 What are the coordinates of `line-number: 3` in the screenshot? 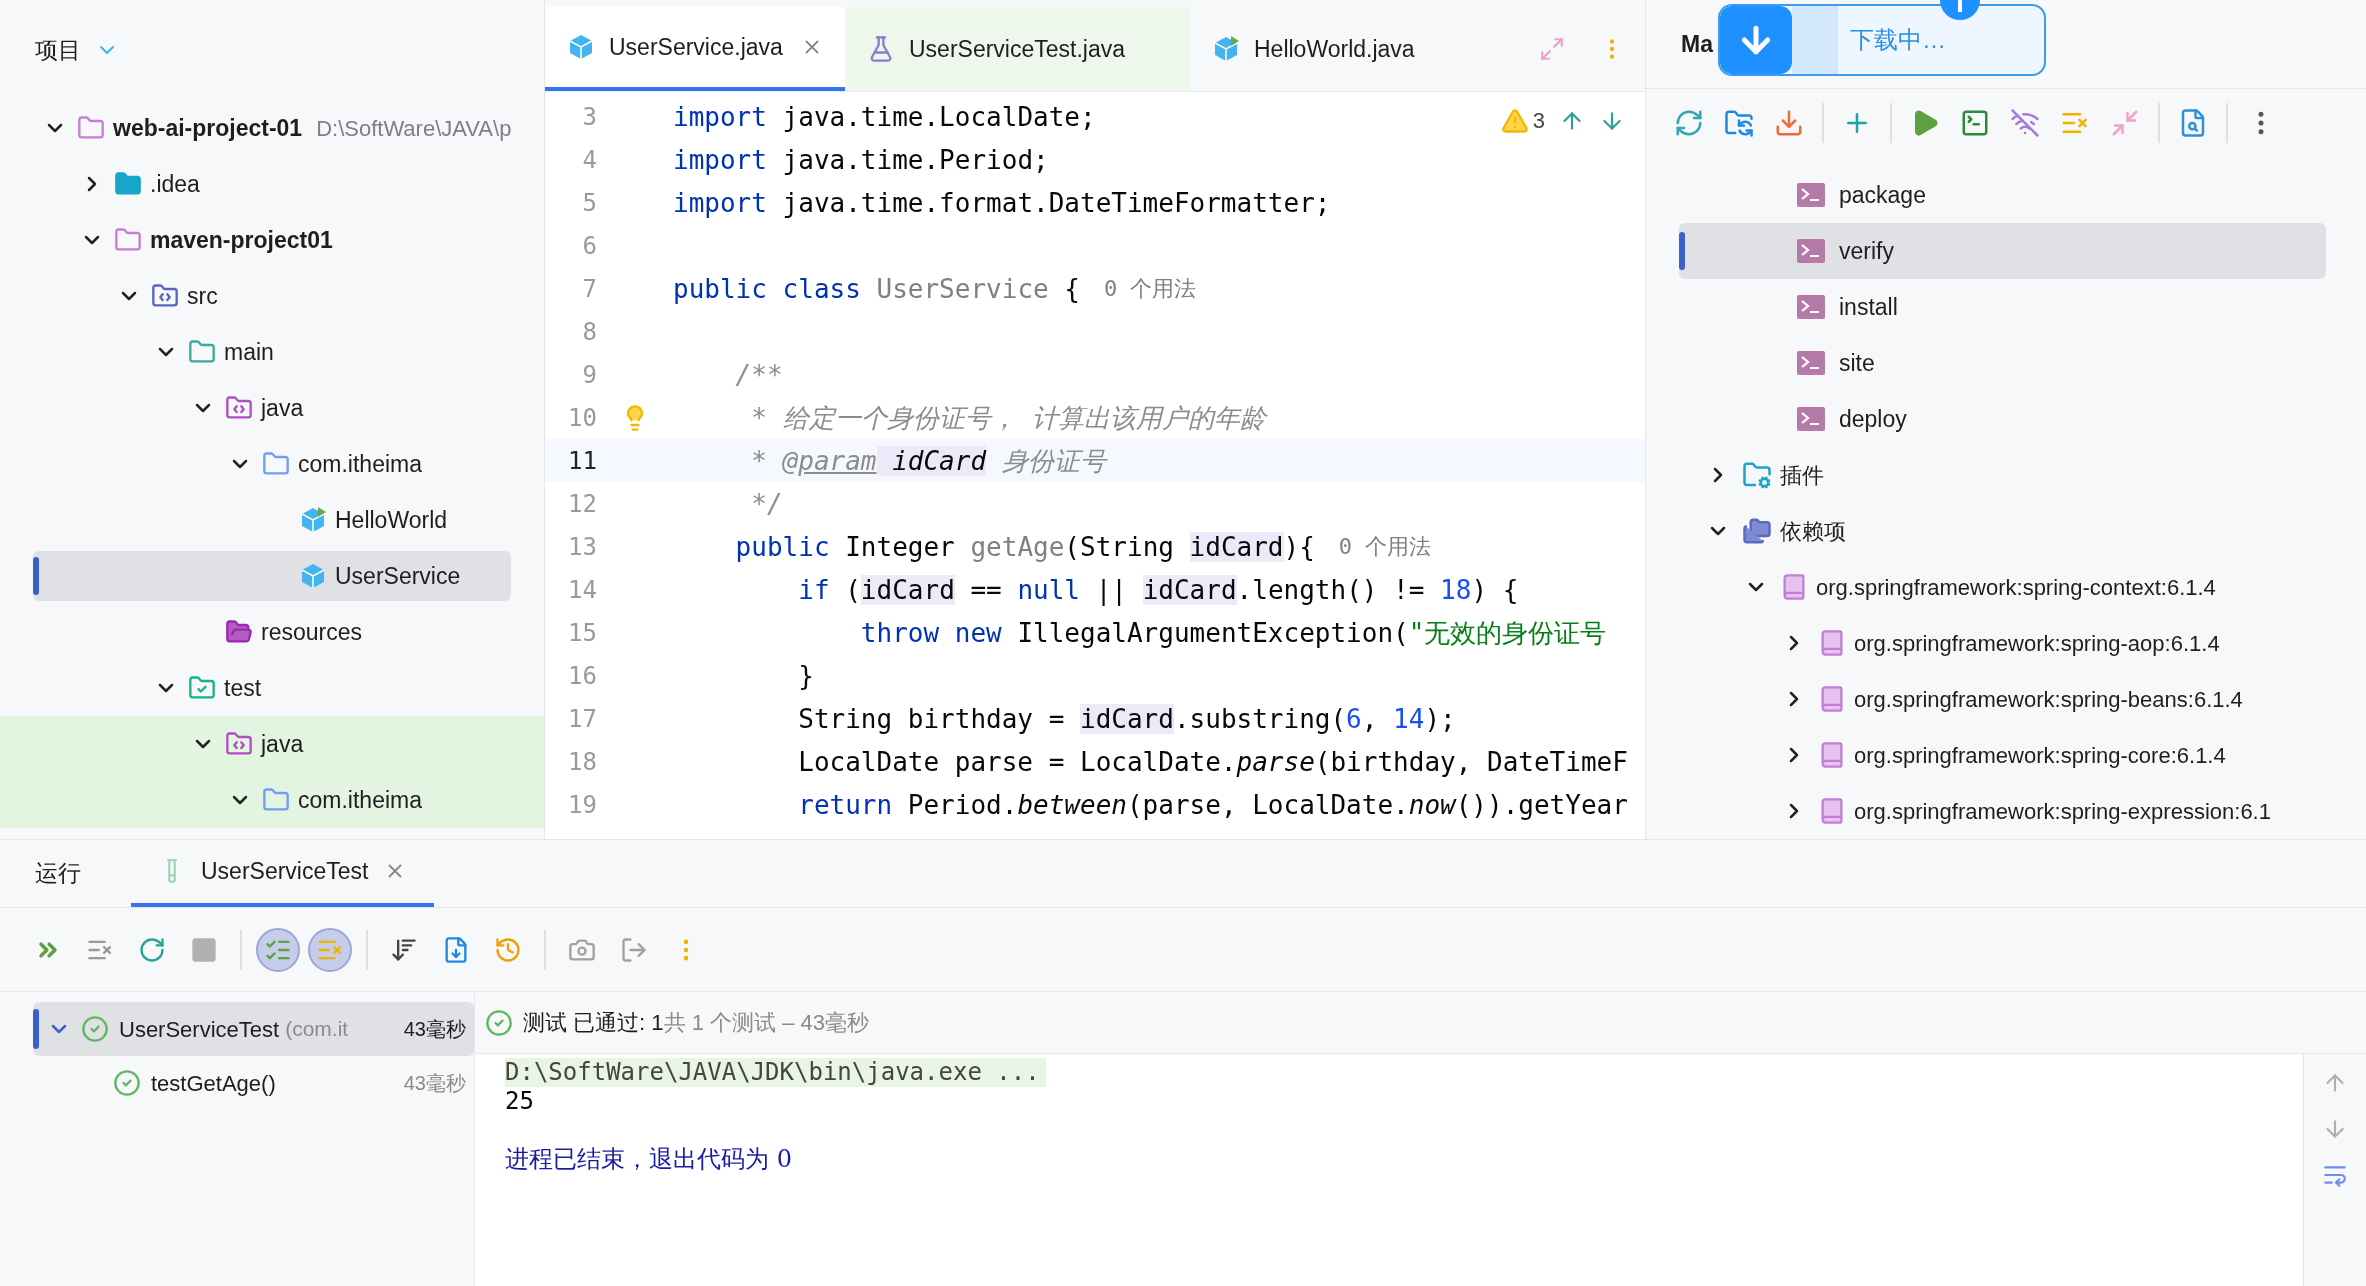 It's located at (589, 117).